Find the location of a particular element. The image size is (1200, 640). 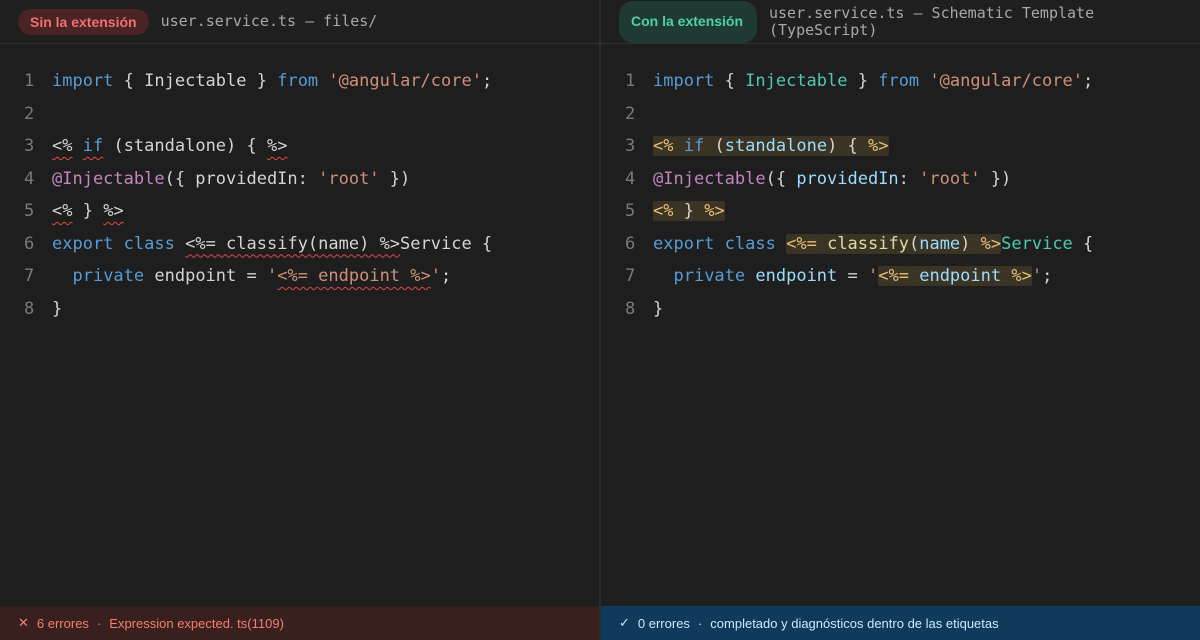

code-token: { is located at coordinates (129, 81).